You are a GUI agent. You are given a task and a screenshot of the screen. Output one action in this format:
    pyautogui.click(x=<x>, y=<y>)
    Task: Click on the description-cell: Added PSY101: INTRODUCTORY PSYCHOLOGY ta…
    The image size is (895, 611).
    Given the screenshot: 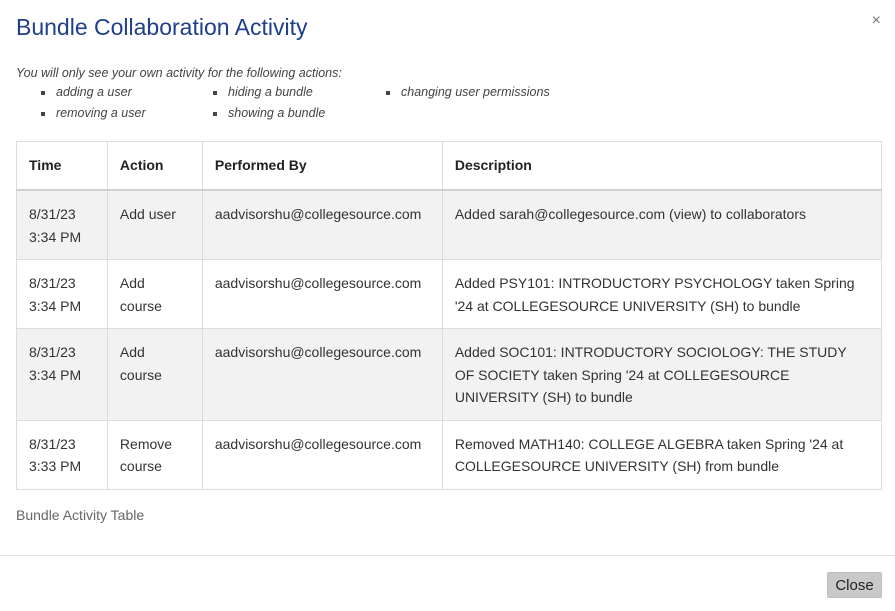 What is the action you would take?
    pyautogui.click(x=662, y=294)
    